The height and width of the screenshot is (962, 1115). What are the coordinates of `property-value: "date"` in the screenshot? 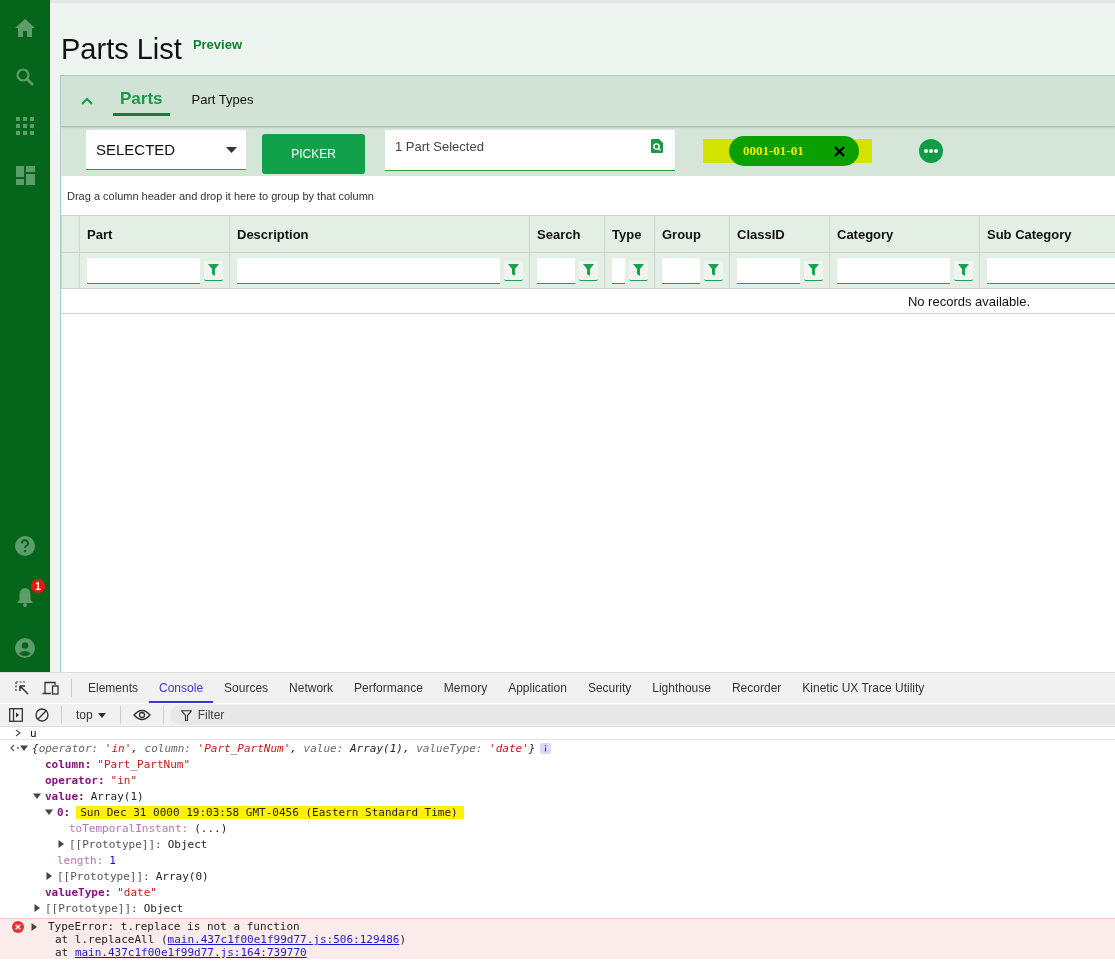 It's located at (137, 892).